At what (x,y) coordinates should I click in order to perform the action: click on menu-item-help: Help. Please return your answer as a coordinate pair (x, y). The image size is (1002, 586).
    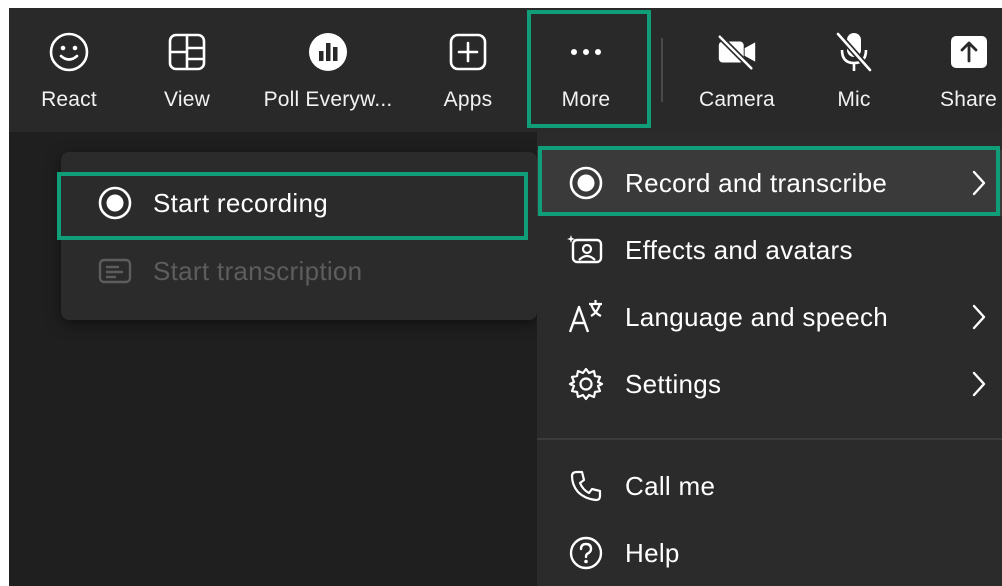
    Looking at the image, I should click on (769, 553).